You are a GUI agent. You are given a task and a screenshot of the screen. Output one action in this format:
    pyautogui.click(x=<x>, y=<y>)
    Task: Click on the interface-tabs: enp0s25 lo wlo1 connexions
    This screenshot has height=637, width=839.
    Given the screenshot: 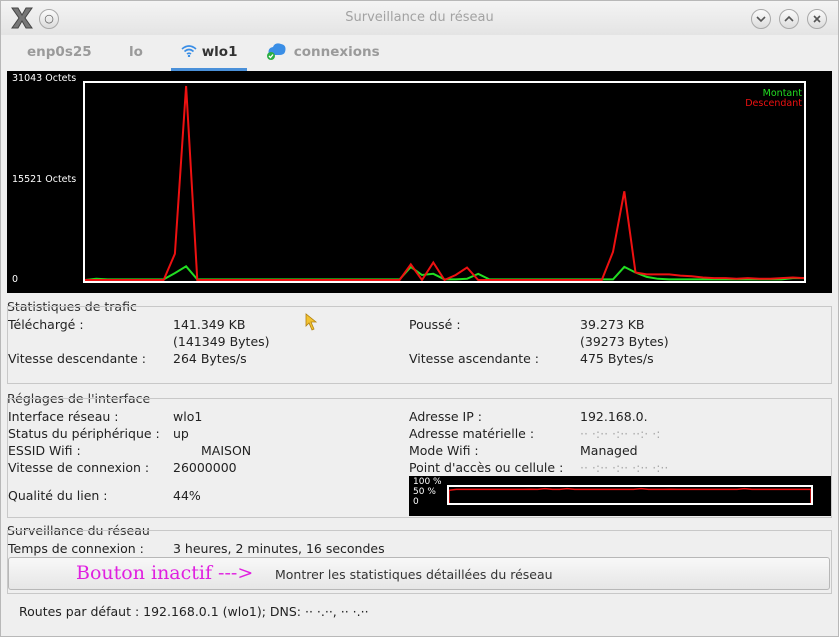 What is the action you would take?
    pyautogui.click(x=420, y=54)
    